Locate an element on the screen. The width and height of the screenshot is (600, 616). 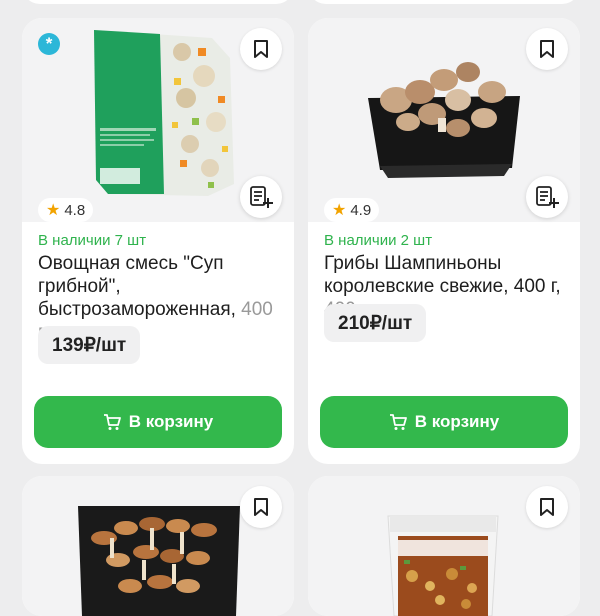
rating-badge: ★ 4.8 is located at coordinates (66, 210).